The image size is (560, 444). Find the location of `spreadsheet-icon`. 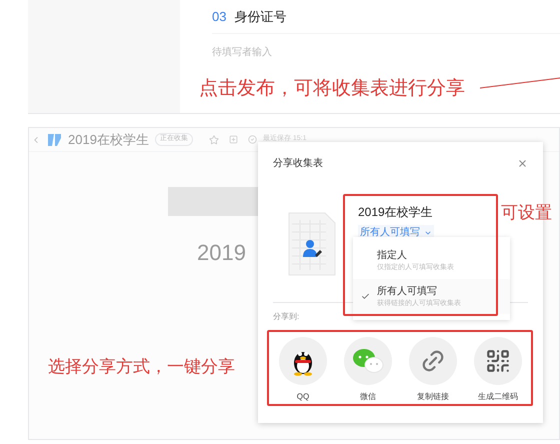

spreadsheet-icon is located at coordinates (312, 244).